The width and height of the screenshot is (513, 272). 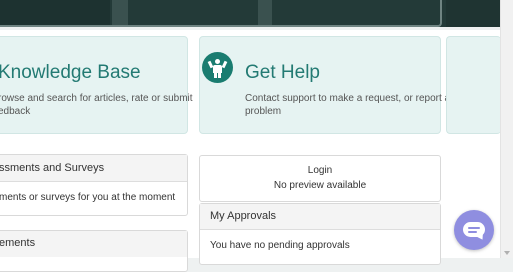 I want to click on hero-right-pane, so click(x=473, y=13).